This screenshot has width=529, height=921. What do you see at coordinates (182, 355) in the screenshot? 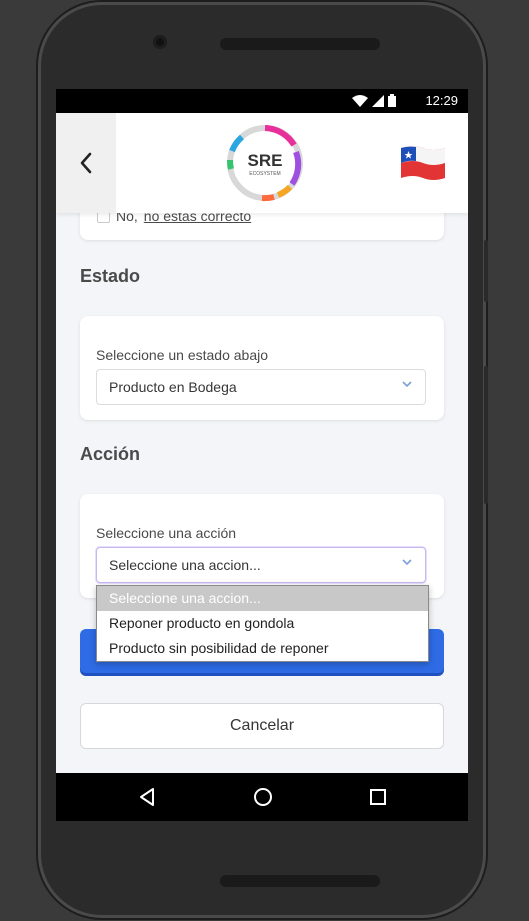
I see `estado-label: Seleccione un estado abajo` at bounding box center [182, 355].